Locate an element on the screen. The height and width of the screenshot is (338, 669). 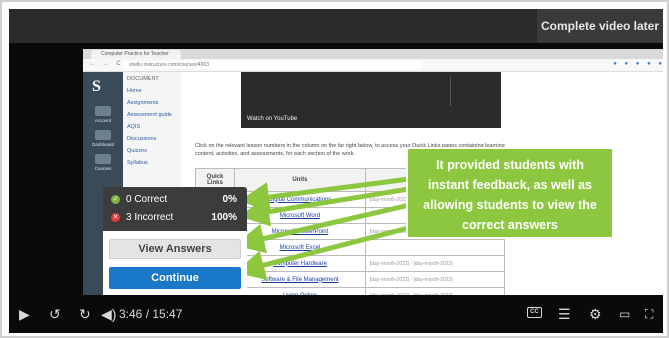
arrow-to-continue is located at coordinates (330, 250).